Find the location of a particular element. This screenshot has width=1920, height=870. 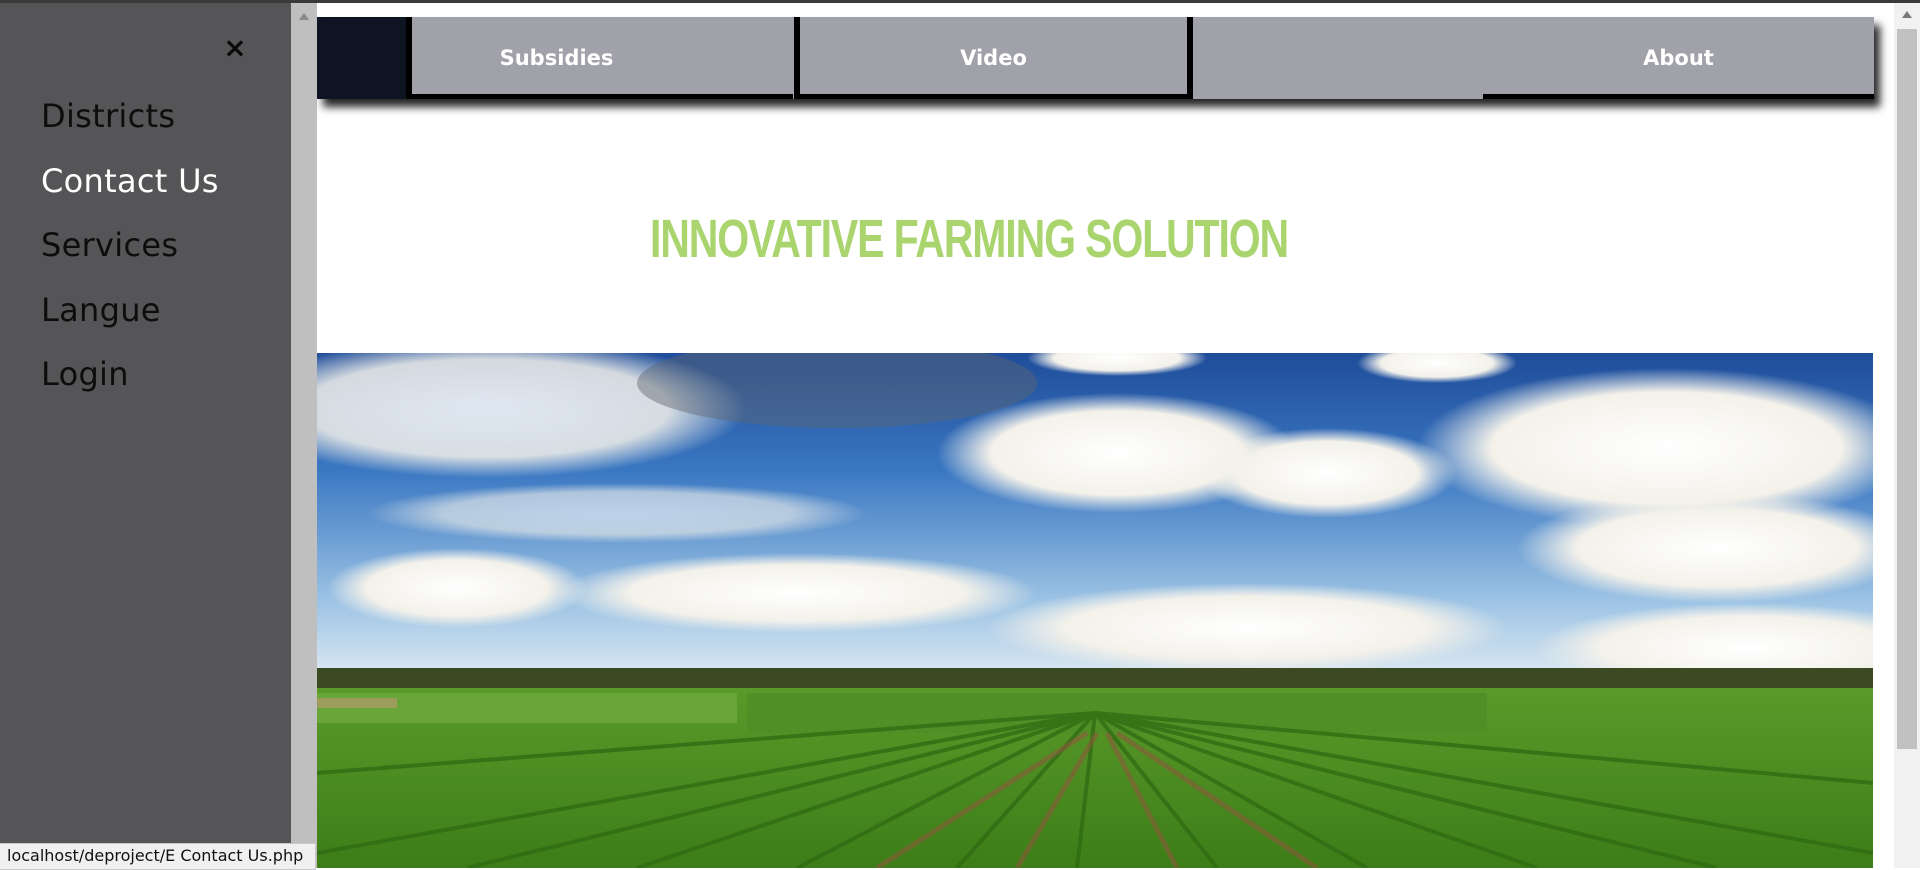

page-left-scroll-gutter is located at coordinates (304, 435).